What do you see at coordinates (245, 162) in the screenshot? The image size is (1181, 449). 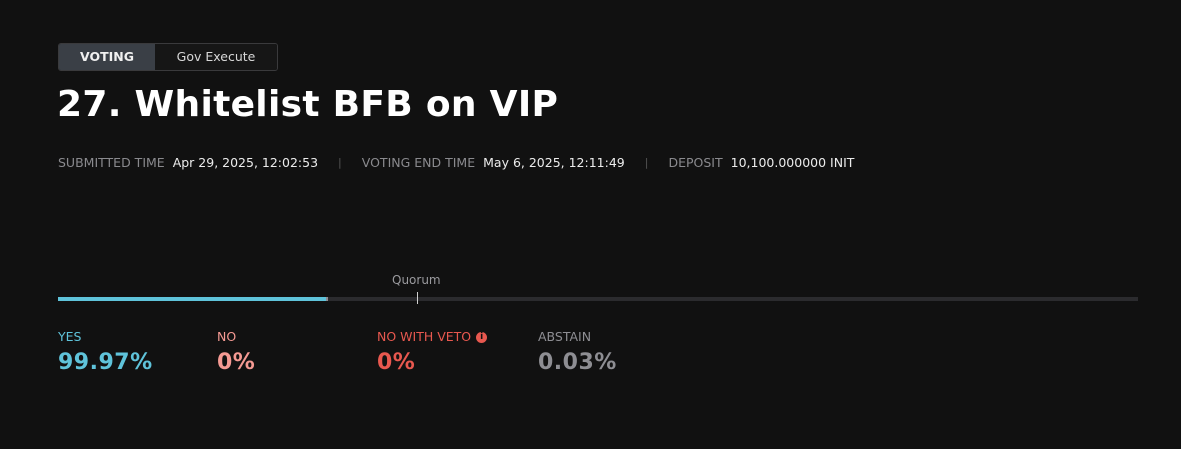 I see `submitted-time-value: Apr 29, 2025, 12:02:53` at bounding box center [245, 162].